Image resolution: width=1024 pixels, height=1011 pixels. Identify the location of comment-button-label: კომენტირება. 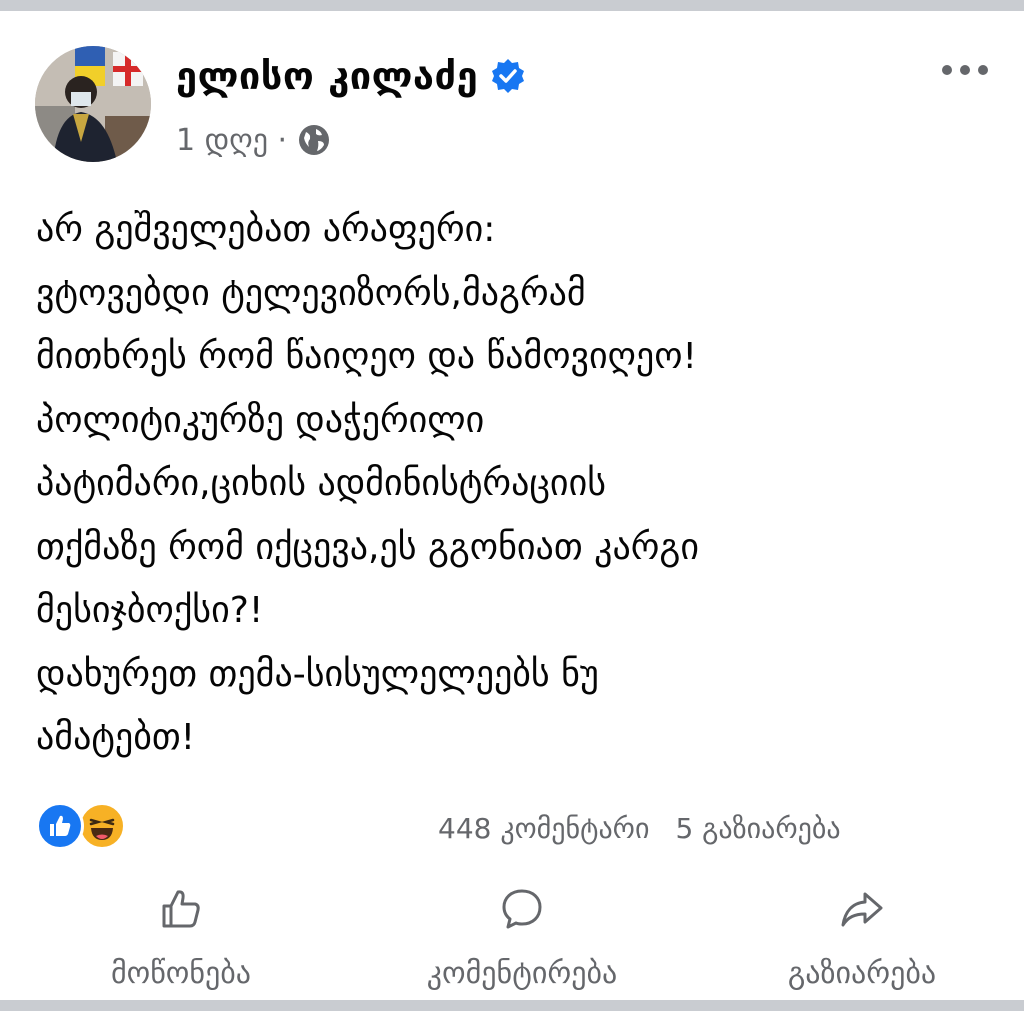
(522, 973).